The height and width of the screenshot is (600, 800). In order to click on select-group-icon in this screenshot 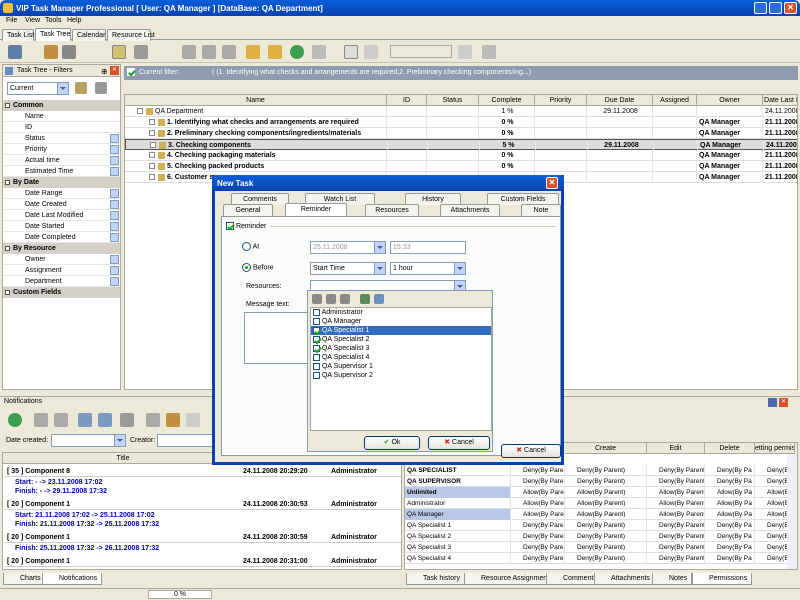, I will do `click(331, 299)`.